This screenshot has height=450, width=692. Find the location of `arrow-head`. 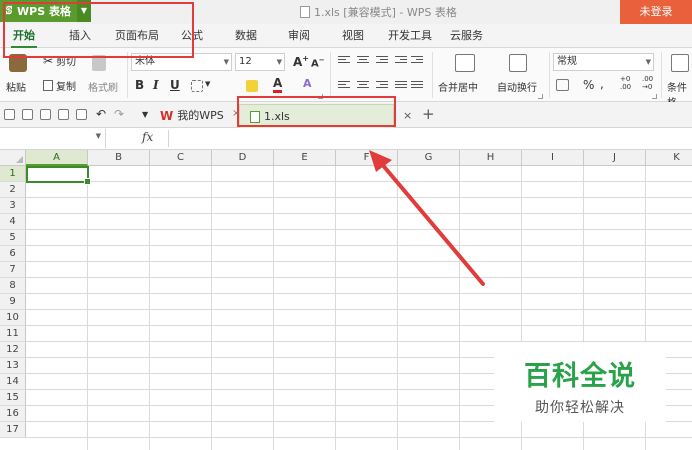

arrow-head is located at coordinates (380, 161).